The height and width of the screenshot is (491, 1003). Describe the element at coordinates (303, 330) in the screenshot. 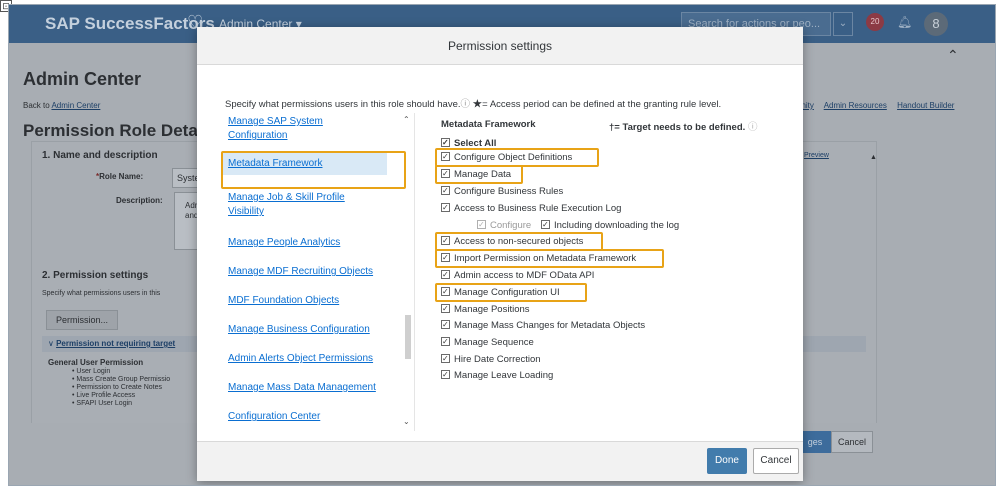

I see `nav-item-manage-business-configuration: Manage Business Configuration` at that location.